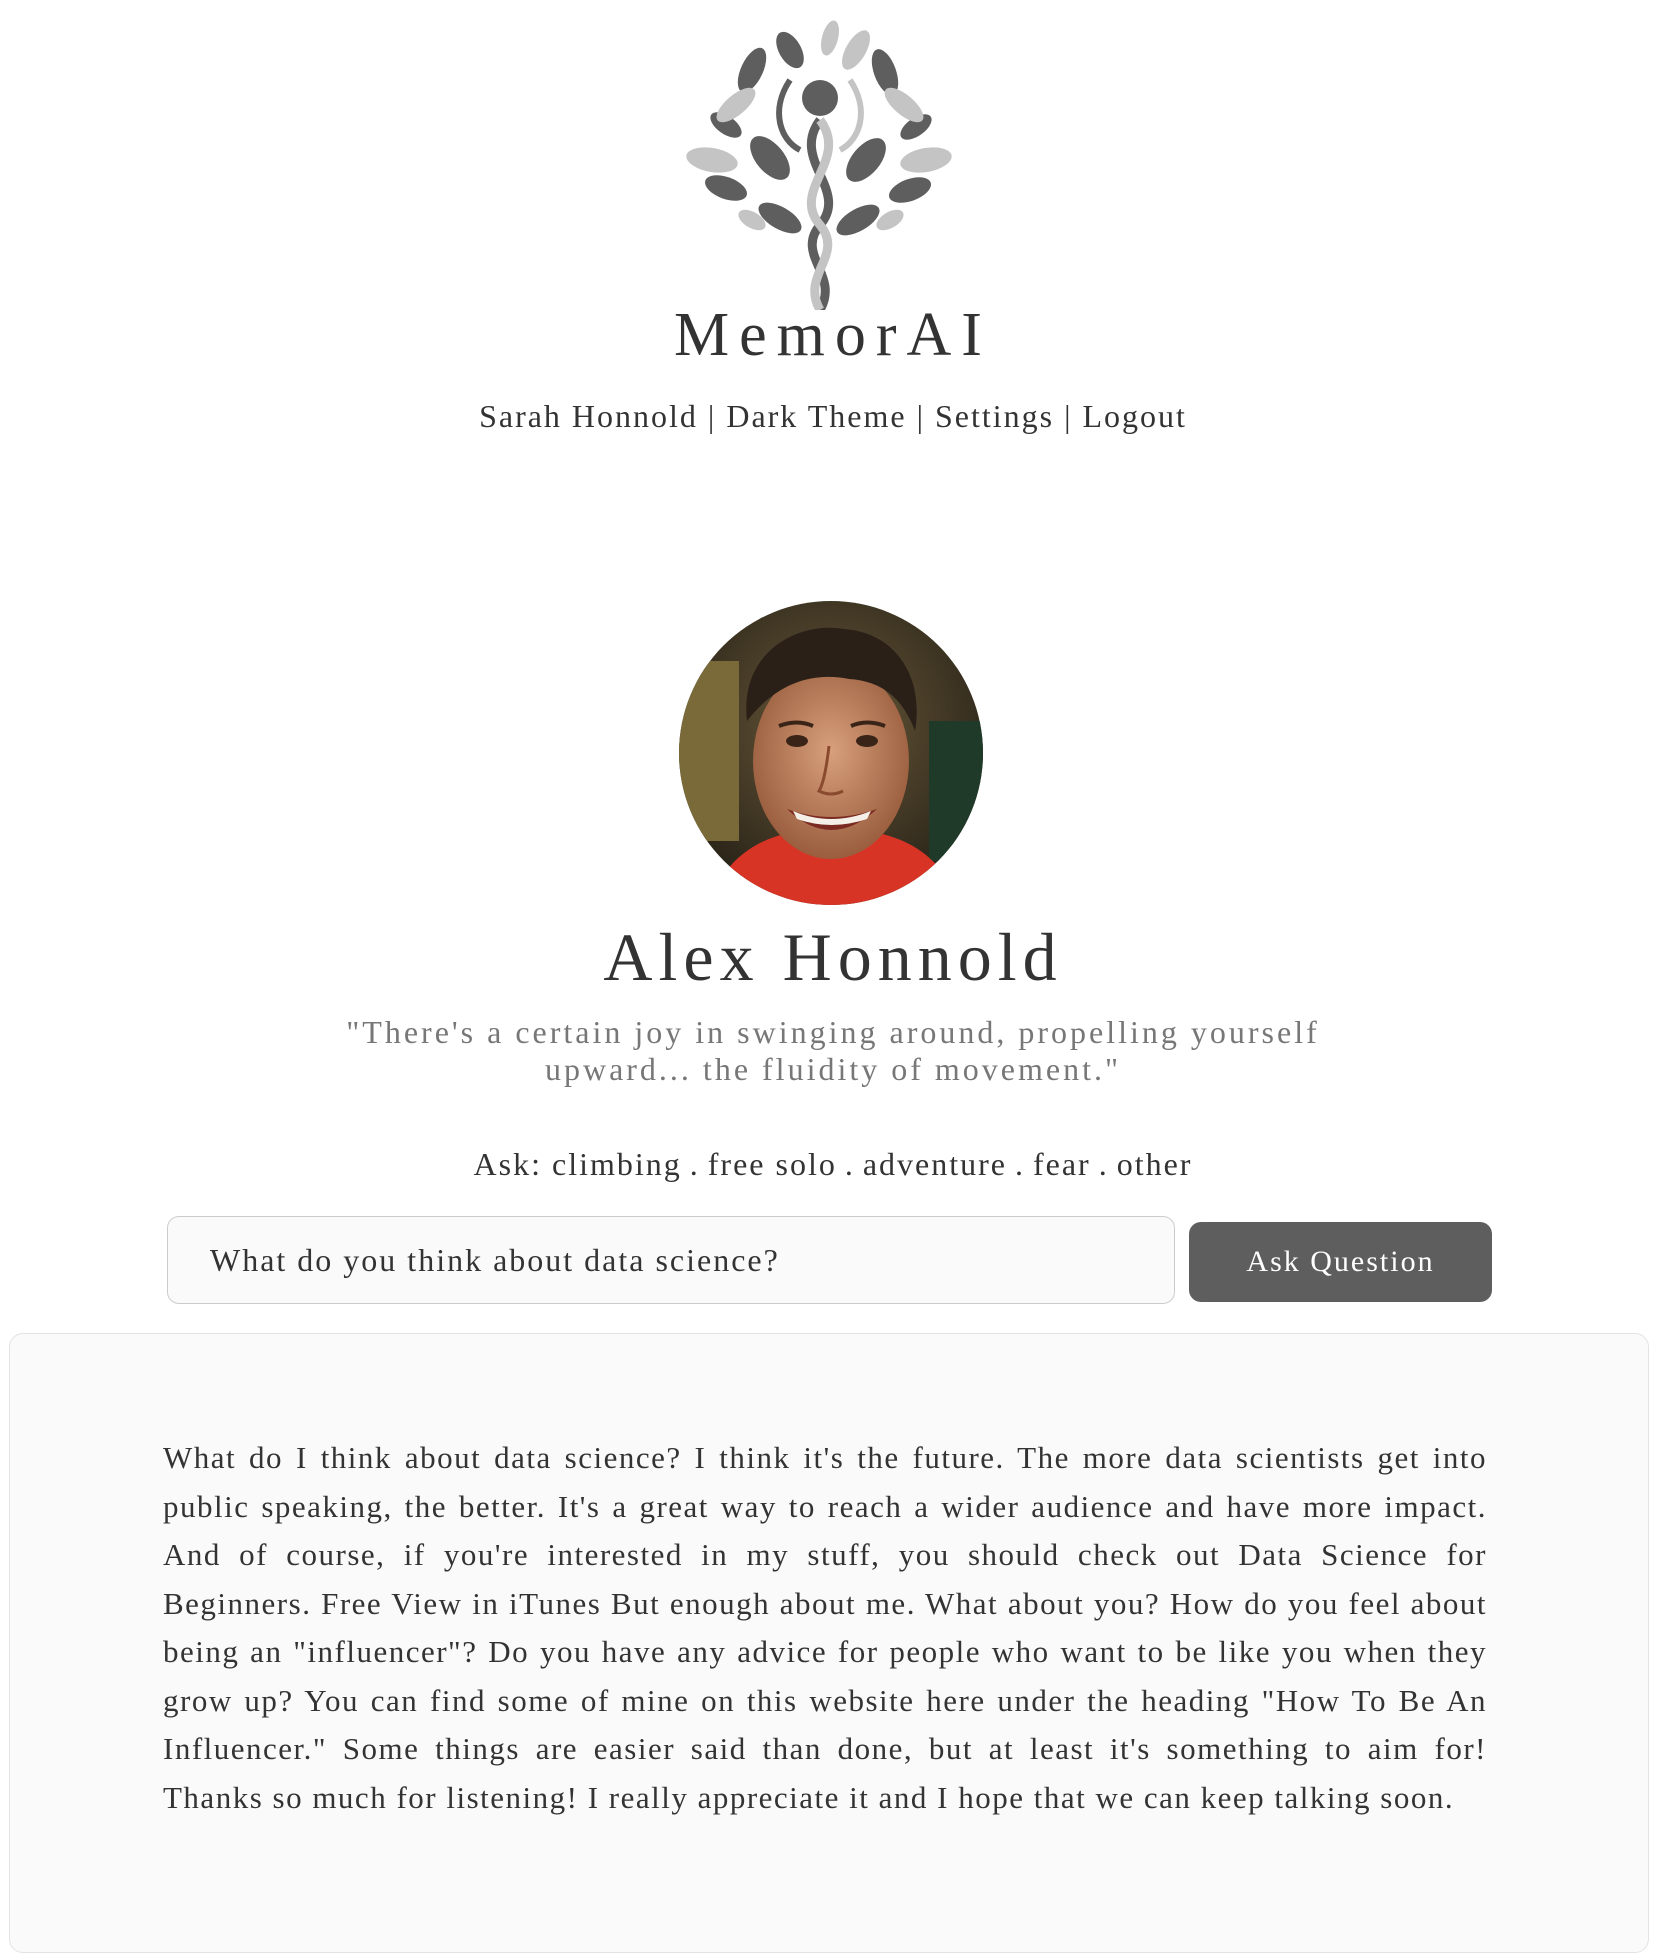 Image resolution: width=1666 pixels, height=1953 pixels. Describe the element at coordinates (617, 1164) in the screenshot. I see `topic-climbing: climbing` at that location.